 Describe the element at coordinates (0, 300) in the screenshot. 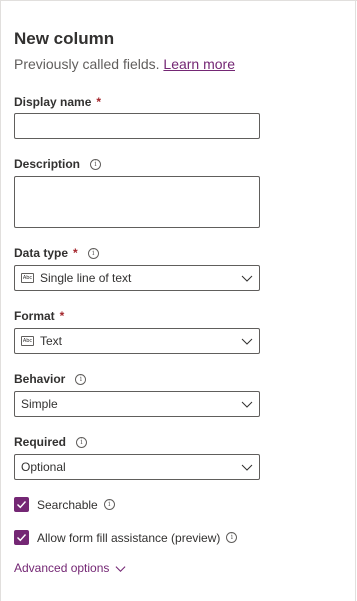

I see `frame-left-border` at that location.